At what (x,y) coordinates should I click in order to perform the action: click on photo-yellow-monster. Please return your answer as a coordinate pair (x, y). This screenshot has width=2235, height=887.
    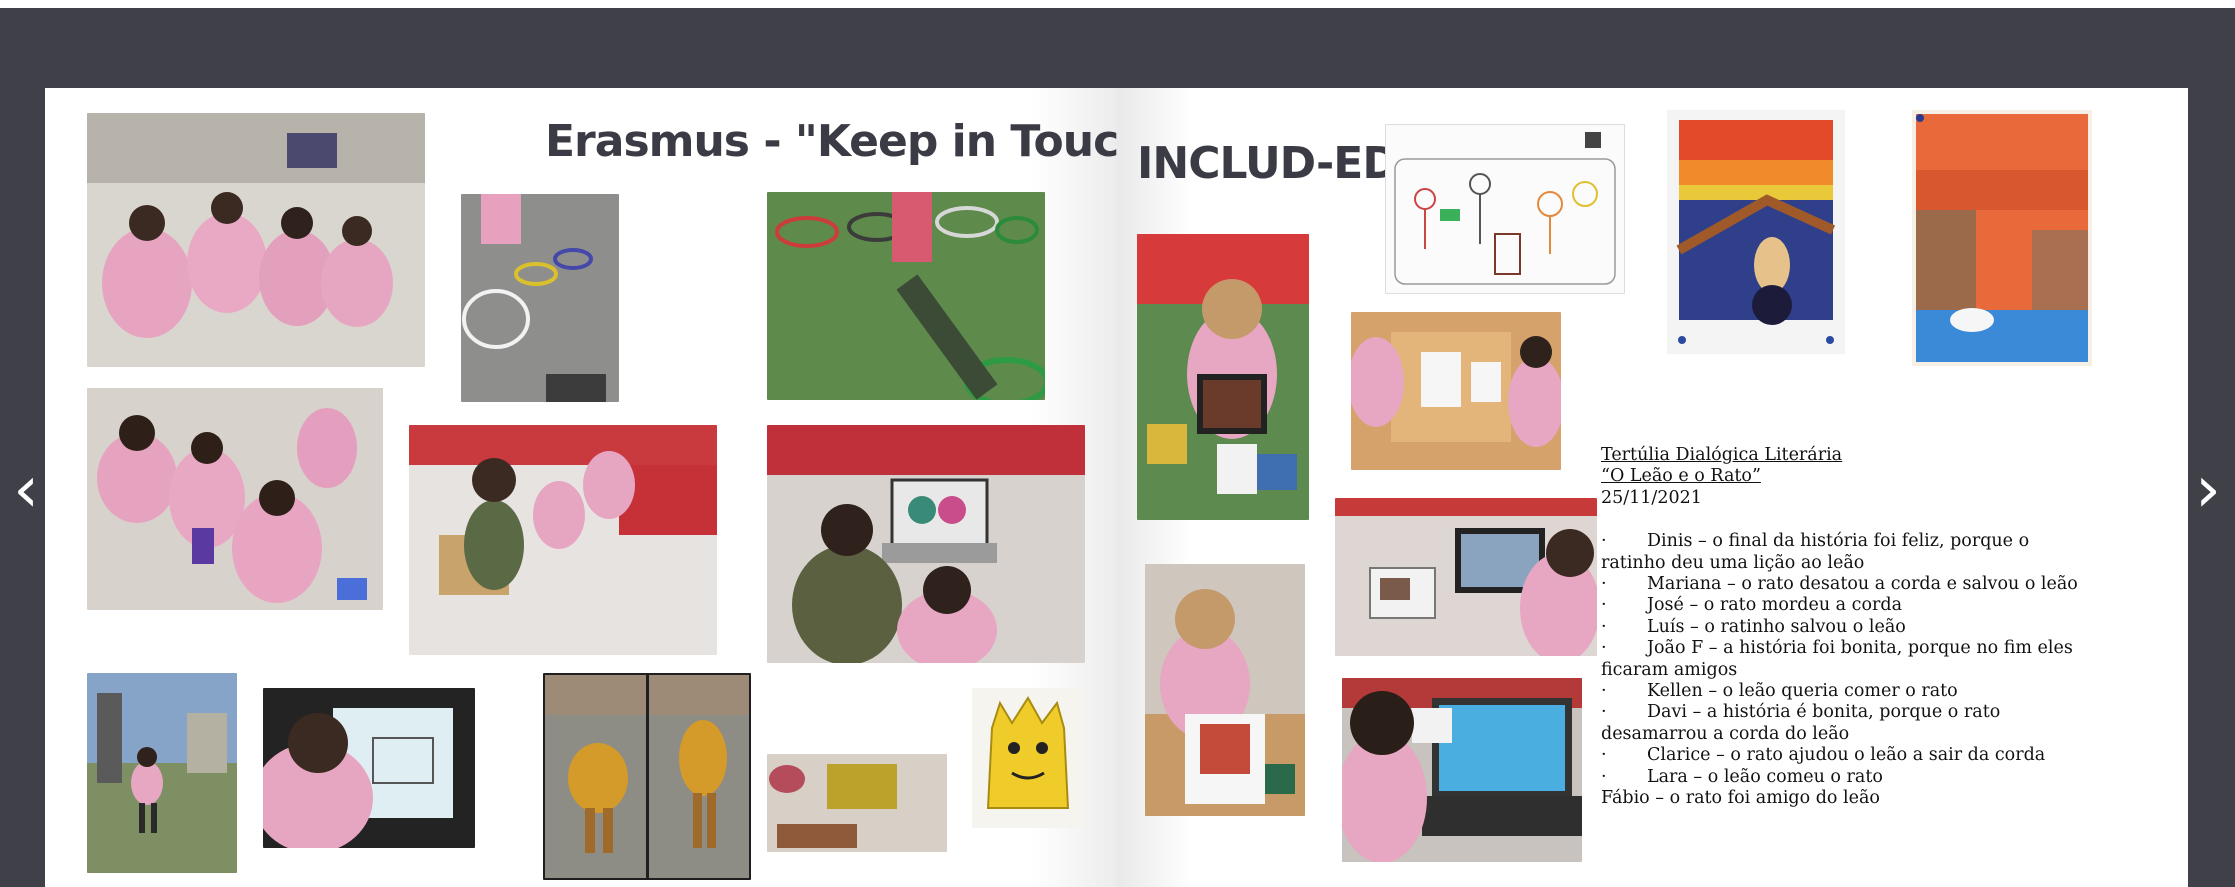
    Looking at the image, I should click on (1028, 758).